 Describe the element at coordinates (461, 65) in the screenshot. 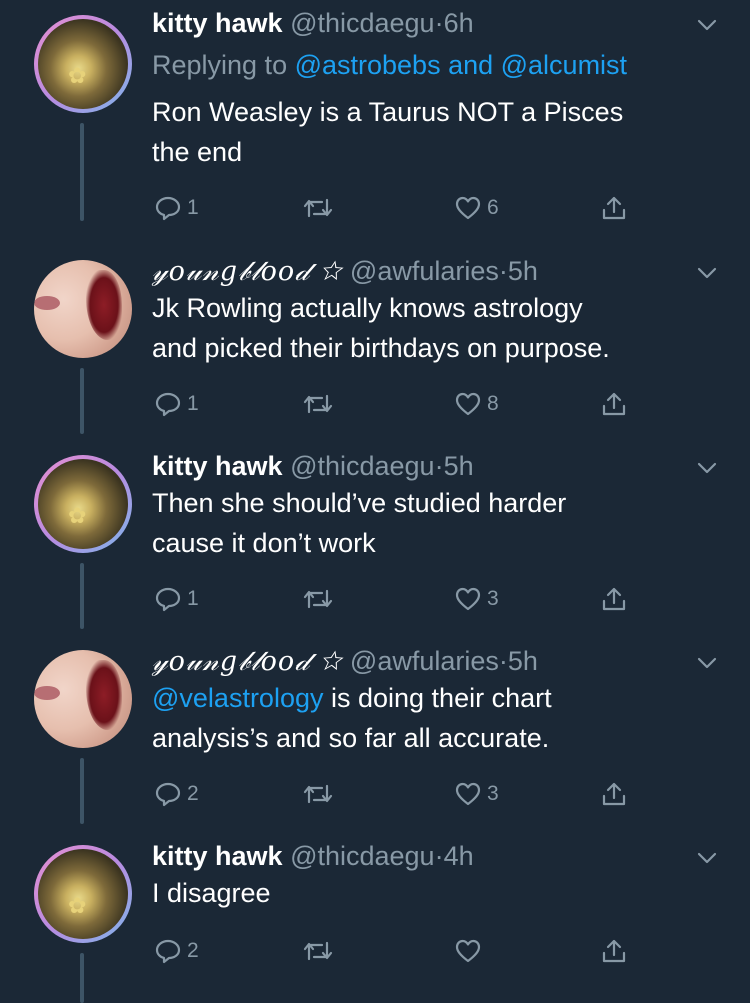

I see `replying-mentions-link: @astrobebs and @alcumist` at that location.